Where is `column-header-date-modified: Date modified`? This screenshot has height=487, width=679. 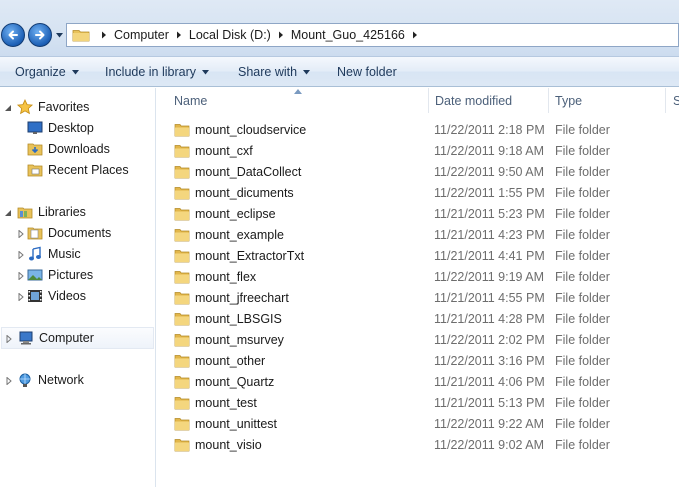
column-header-date-modified: Date modified is located at coordinates (473, 100).